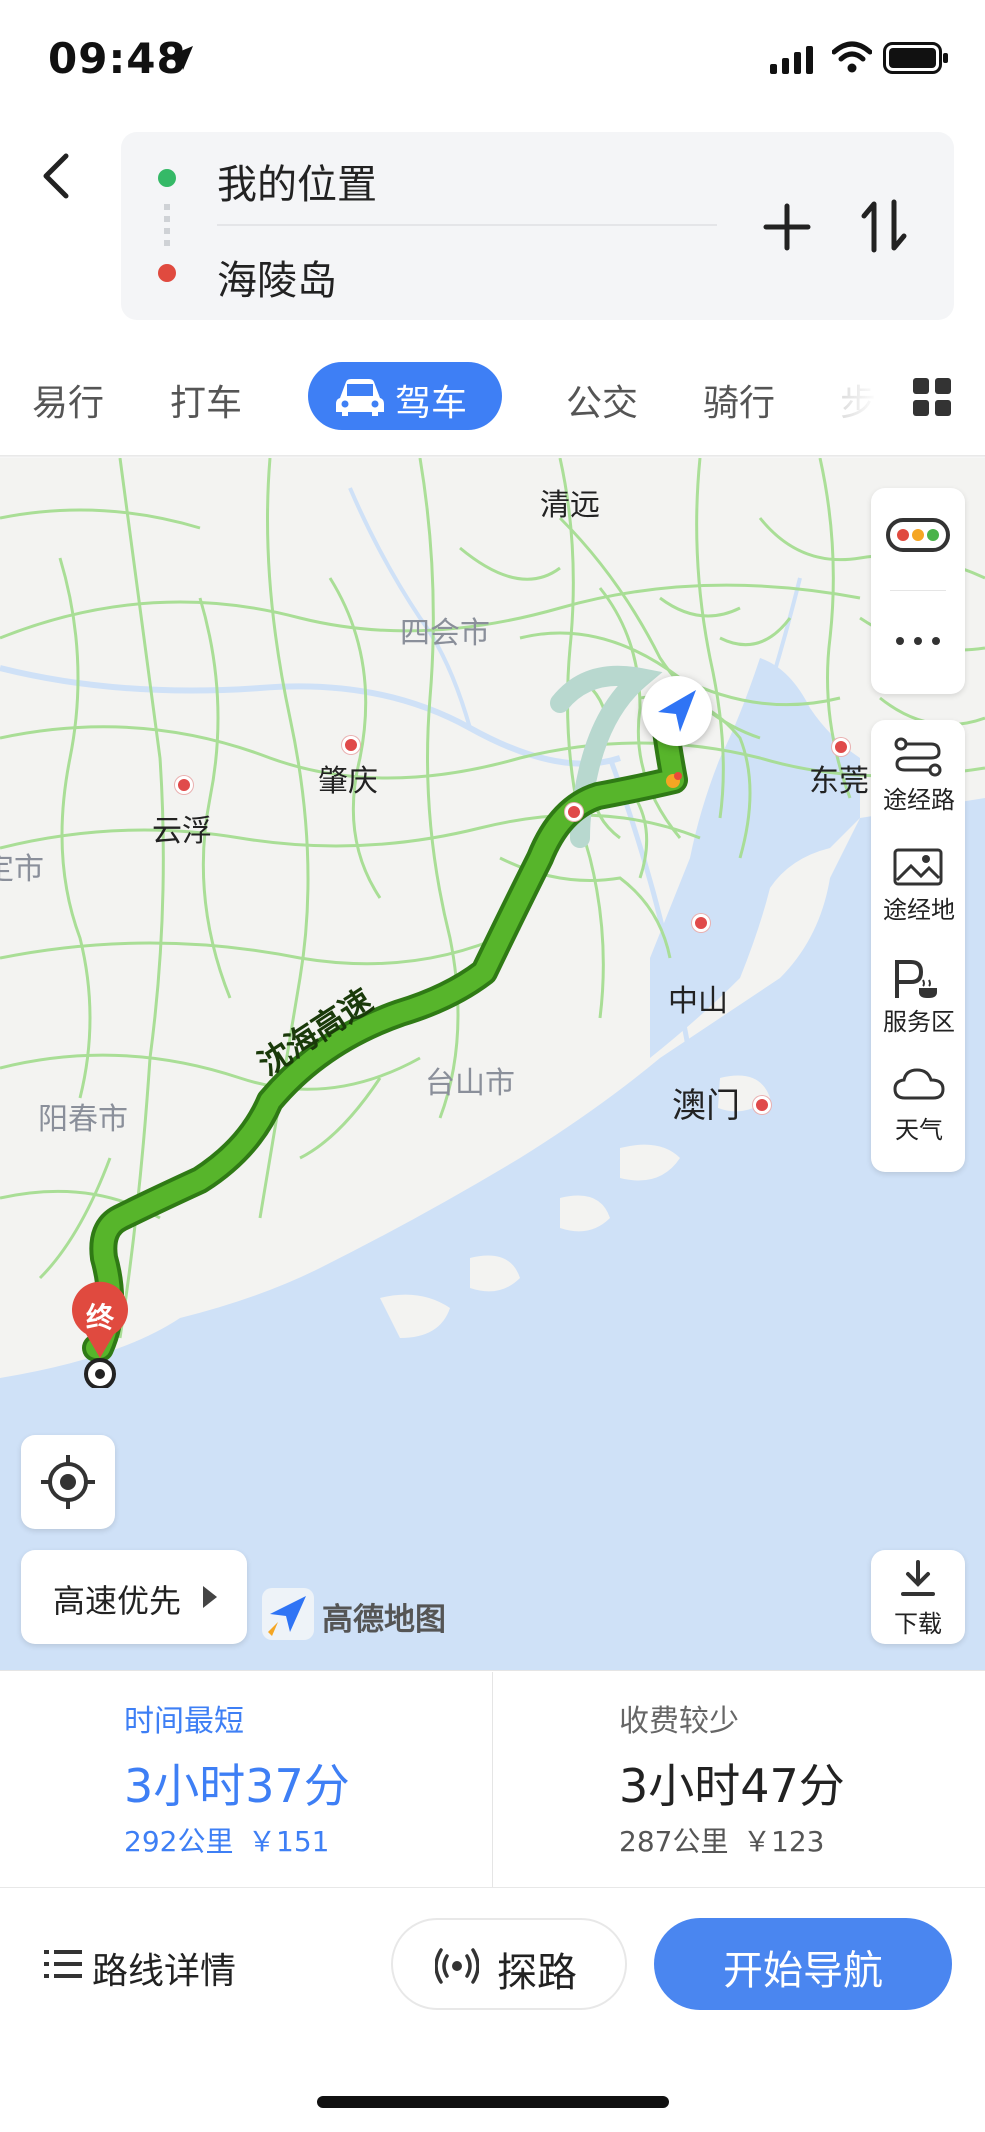  Describe the element at coordinates (537, 1973) in the screenshot. I see `explore-route-label: 探路` at that location.